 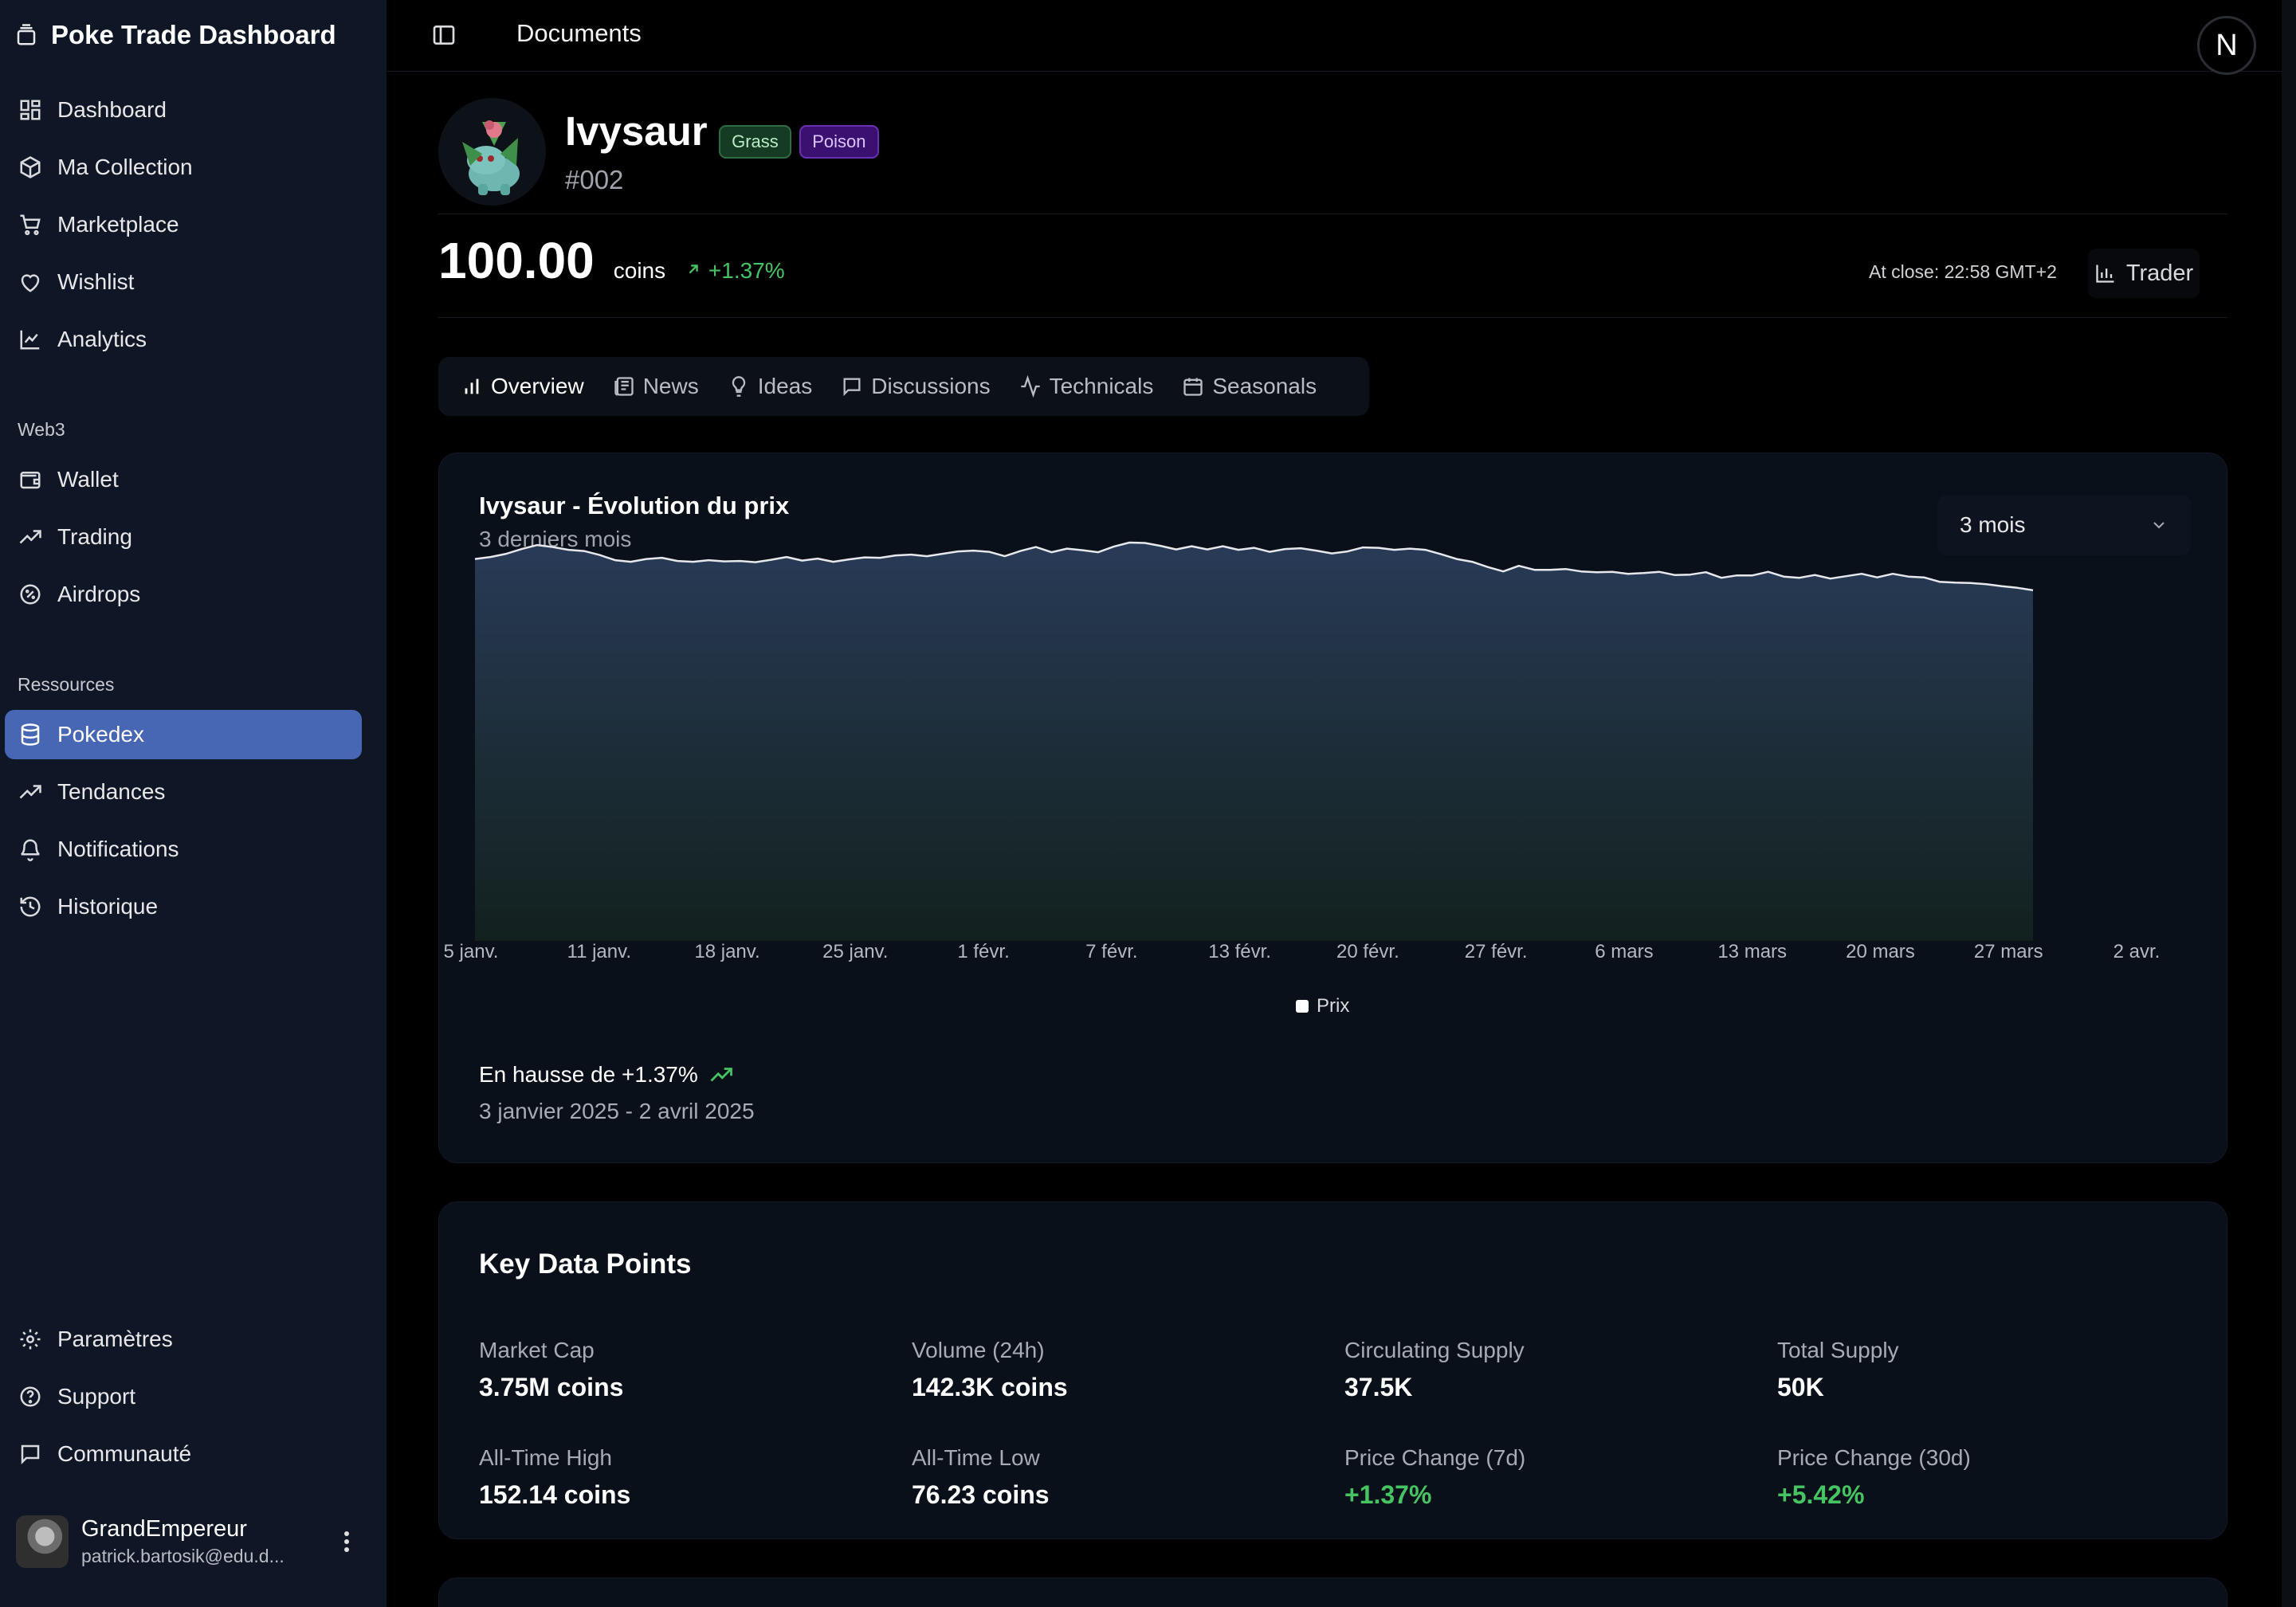 What do you see at coordinates (30, 167) in the screenshot?
I see `box-icon` at bounding box center [30, 167].